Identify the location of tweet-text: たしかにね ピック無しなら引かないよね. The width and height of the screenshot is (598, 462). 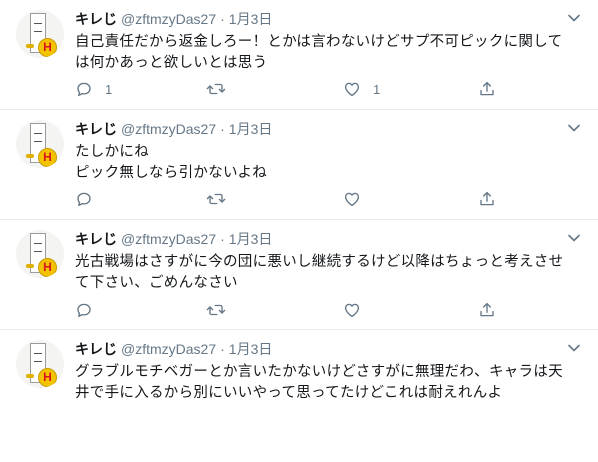
(330, 163).